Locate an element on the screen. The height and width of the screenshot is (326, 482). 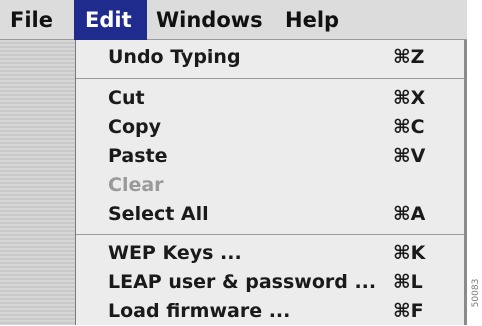
menu-file: File is located at coordinates (37, 20).